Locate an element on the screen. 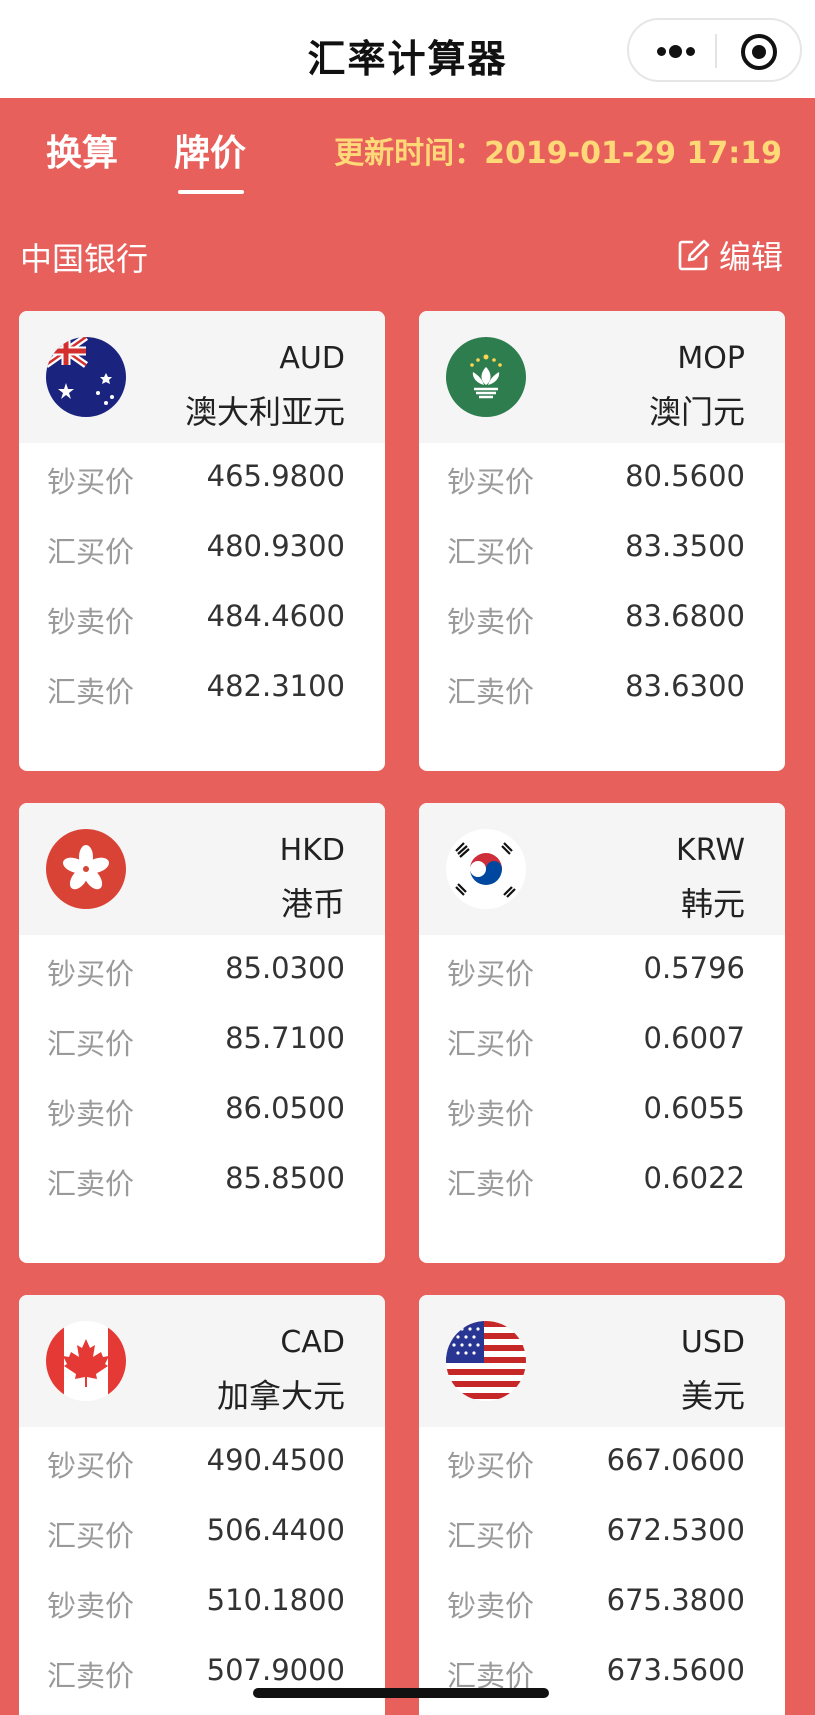 The width and height of the screenshot is (815, 1715). capsule-divider is located at coordinates (716, 51).